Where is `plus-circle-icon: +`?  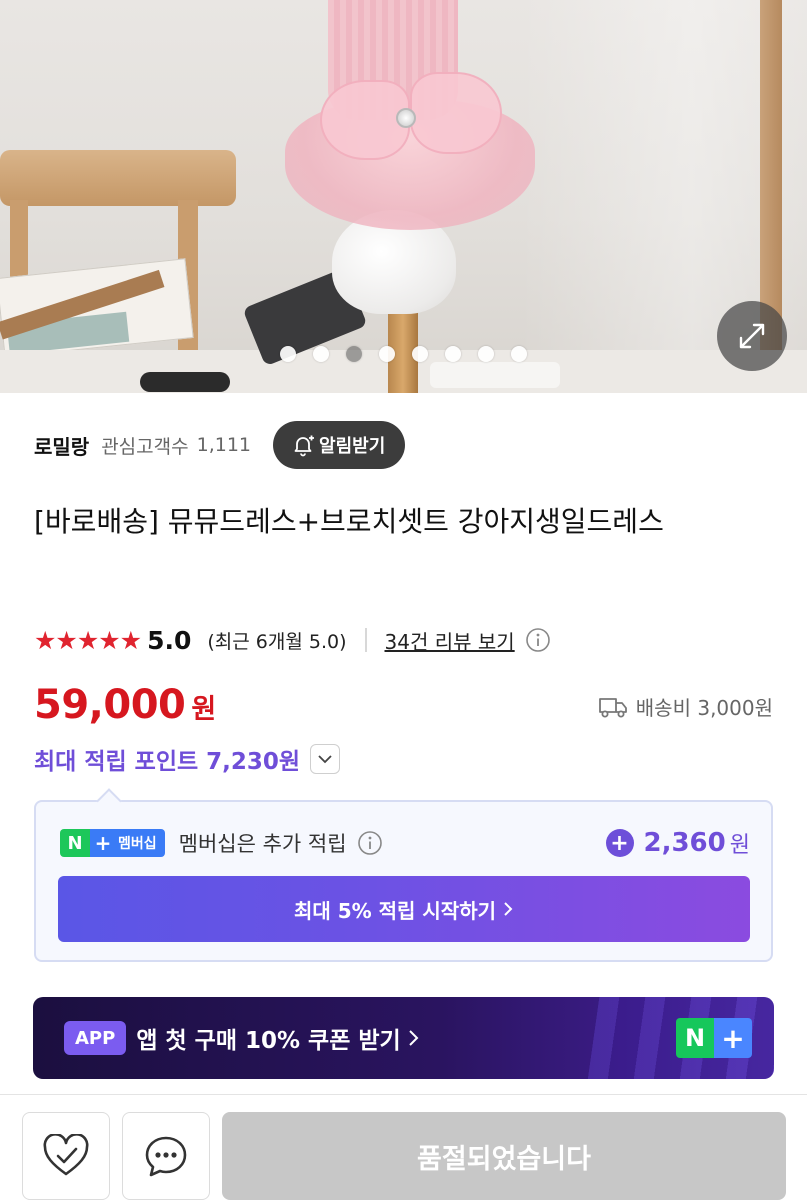
plus-circle-icon: + is located at coordinates (619, 843).